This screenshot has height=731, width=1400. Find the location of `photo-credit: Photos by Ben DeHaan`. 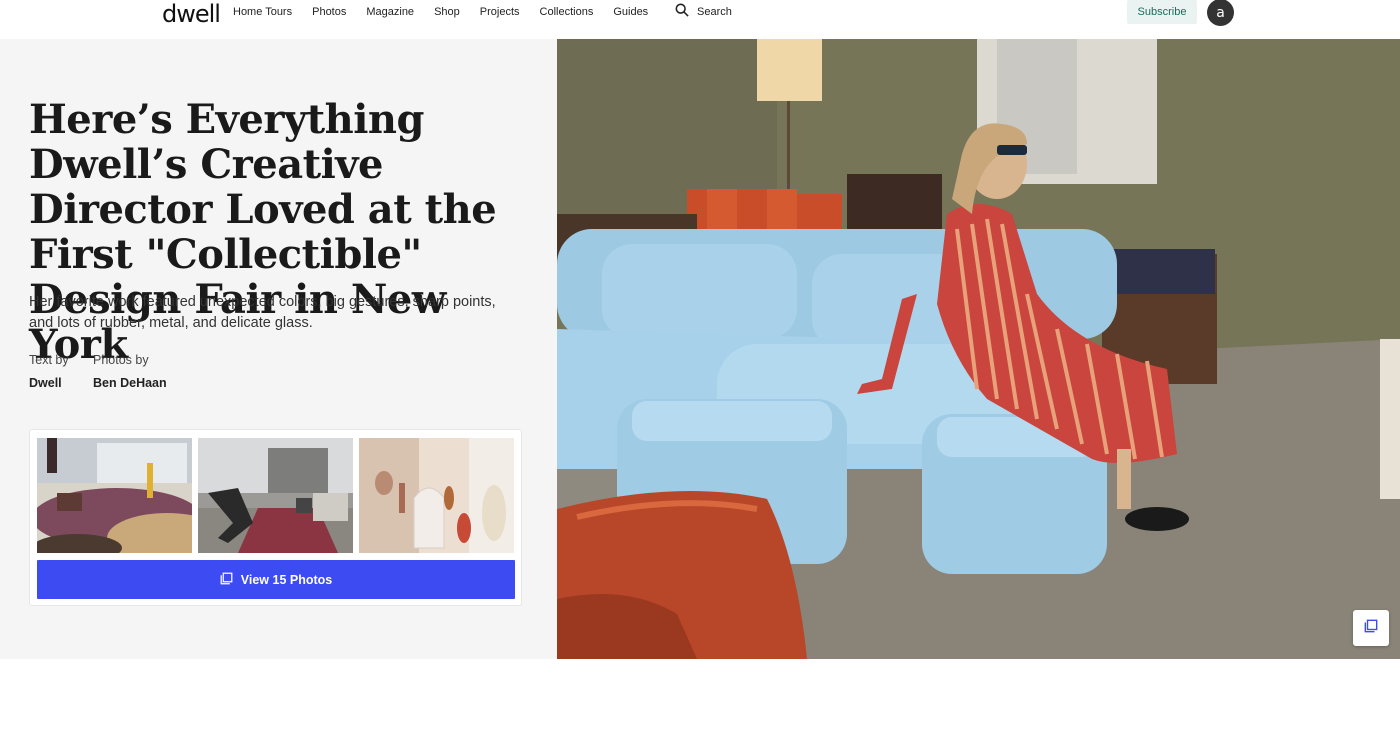

photo-credit: Photos by Ben DeHaan is located at coordinates (130, 371).